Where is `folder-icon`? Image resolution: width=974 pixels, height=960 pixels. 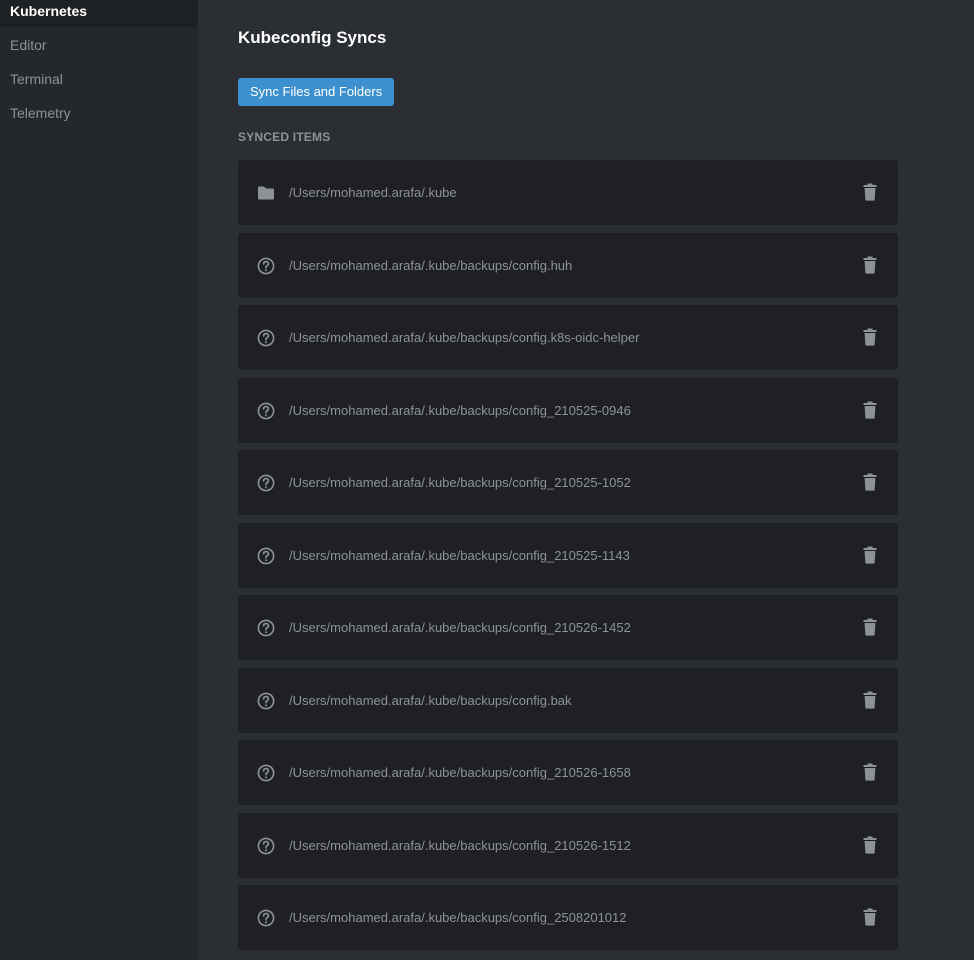 folder-icon is located at coordinates (266, 193).